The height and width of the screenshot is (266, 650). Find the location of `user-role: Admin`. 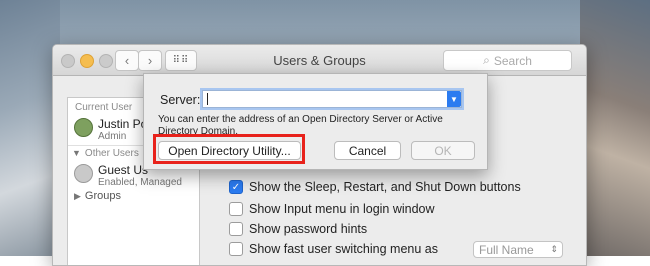

user-role: Admin is located at coordinates (112, 136).